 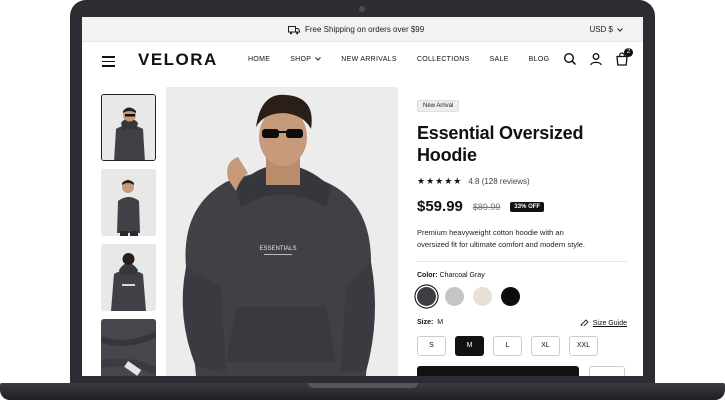 What do you see at coordinates (570, 59) in the screenshot?
I see `search-icon` at bounding box center [570, 59].